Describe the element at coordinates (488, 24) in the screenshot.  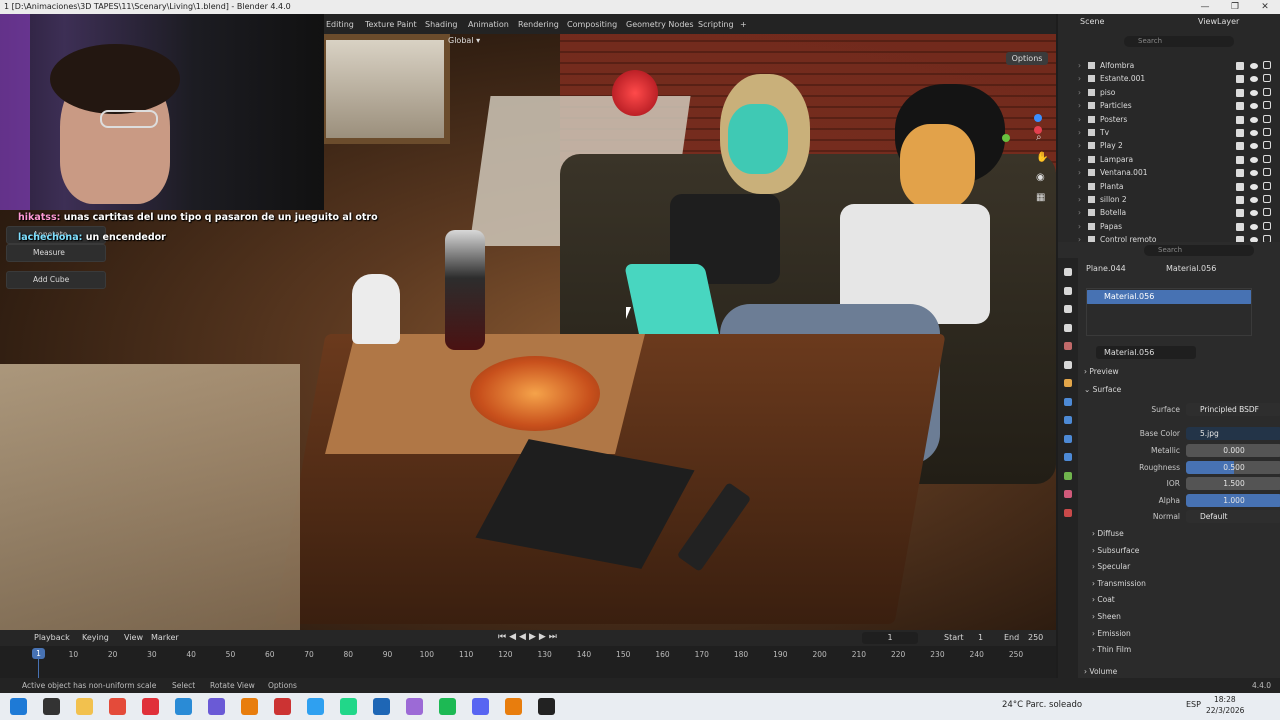
I see `tab-animation: Animation` at that location.